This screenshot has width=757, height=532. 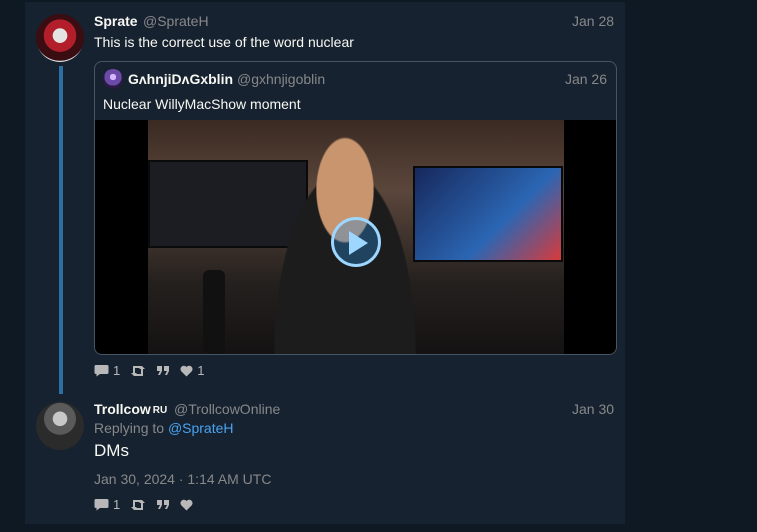 What do you see at coordinates (356, 242) in the screenshot?
I see `play-icon` at bounding box center [356, 242].